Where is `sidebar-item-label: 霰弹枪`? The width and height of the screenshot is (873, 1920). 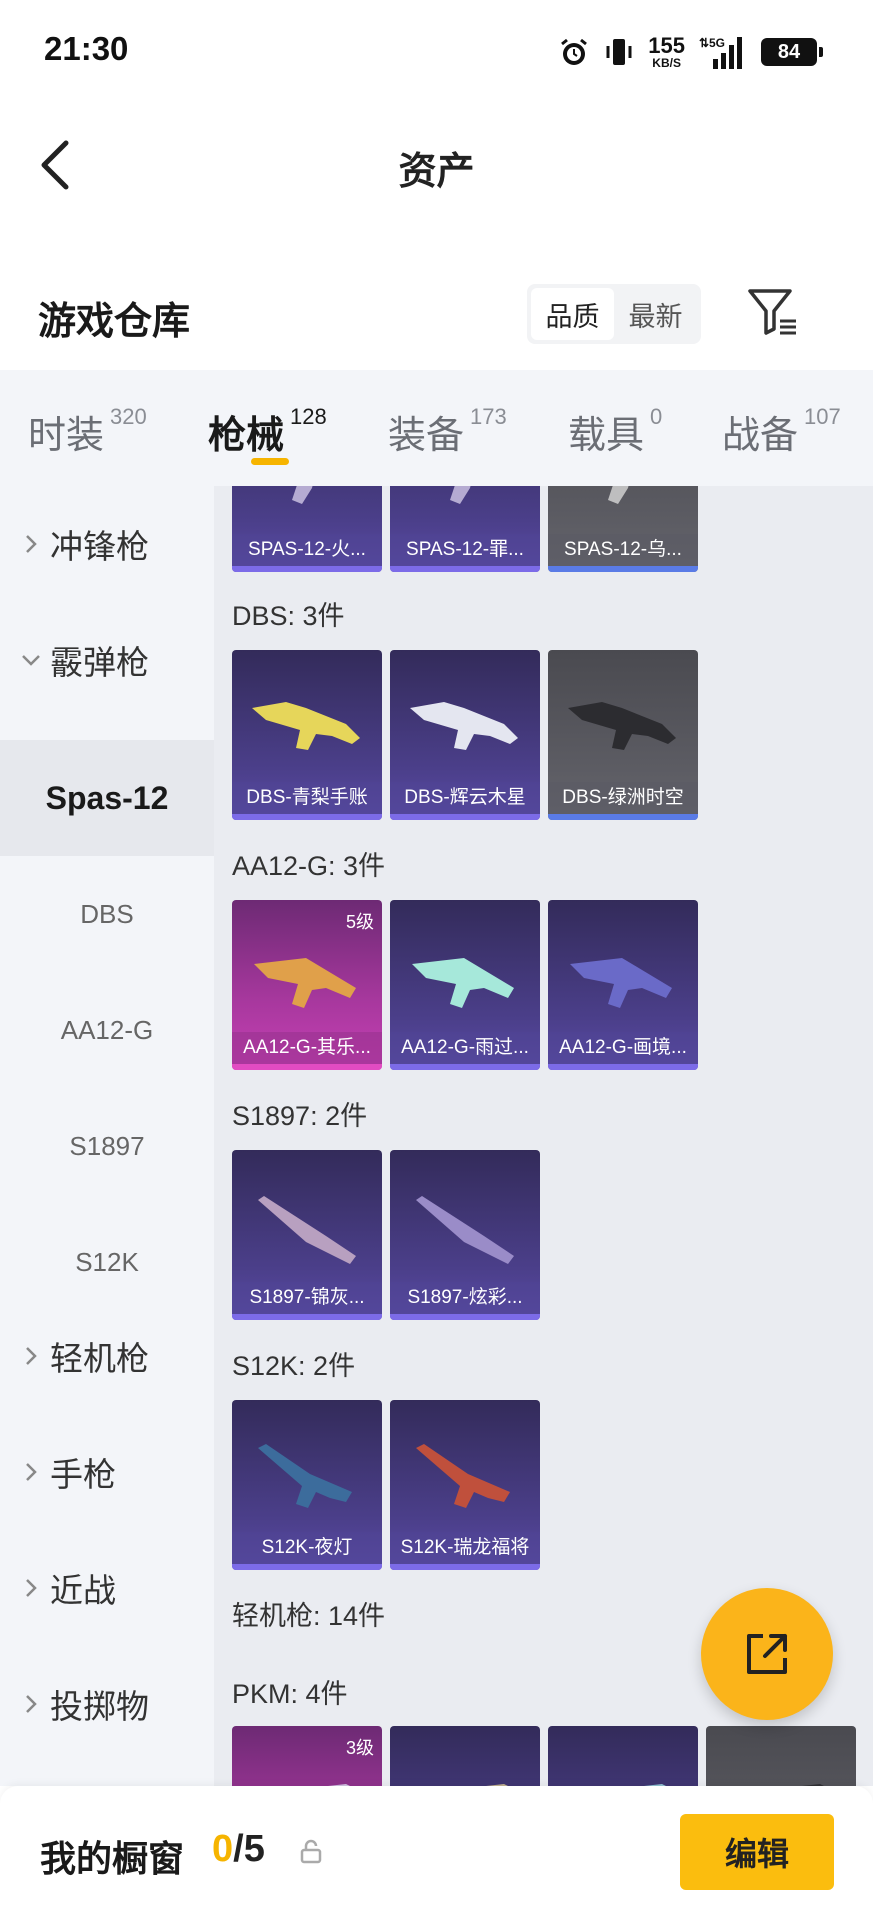 sidebar-item-label: 霰弹枪 is located at coordinates (99, 662).